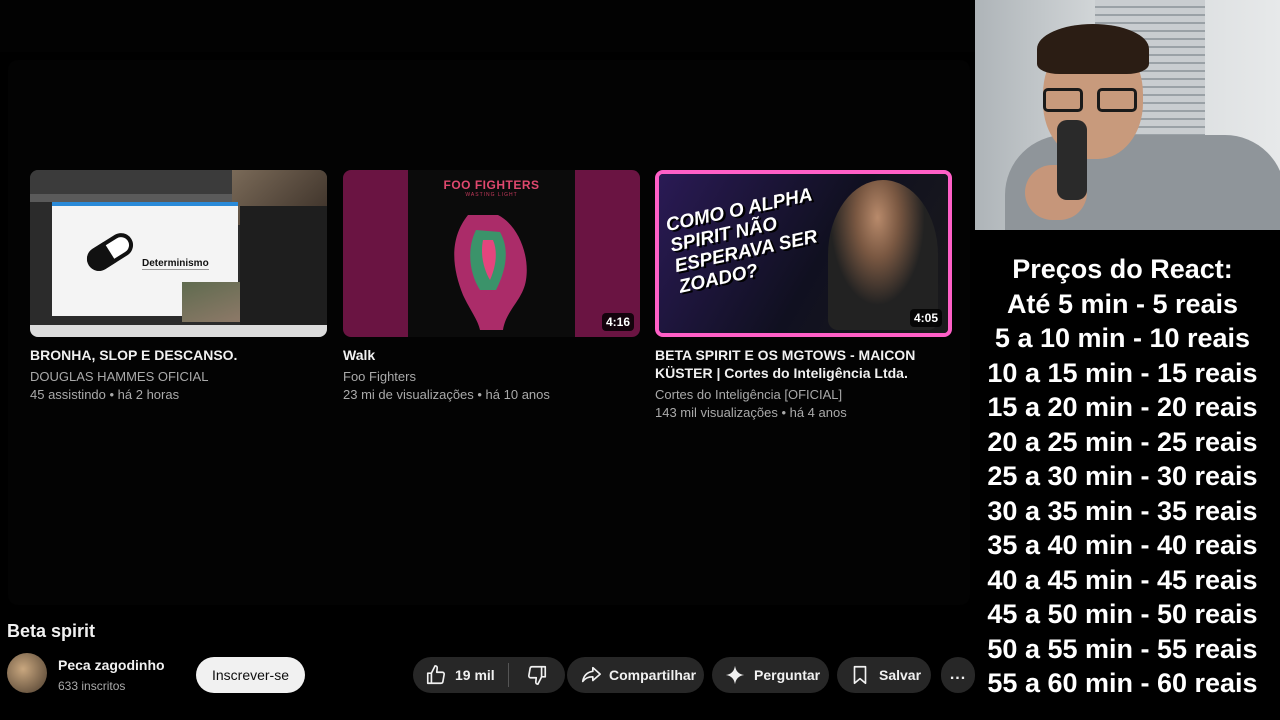 The image size is (1280, 720). Describe the element at coordinates (925, 318) in the screenshot. I see `video-duration: 4:05` at that location.